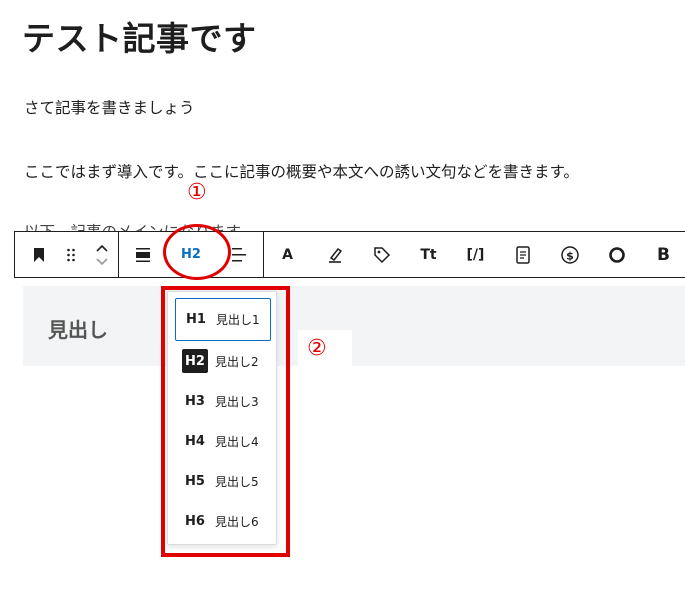 This screenshot has width=685, height=611. Describe the element at coordinates (616, 254) in the screenshot. I see `circle-icon` at that location.